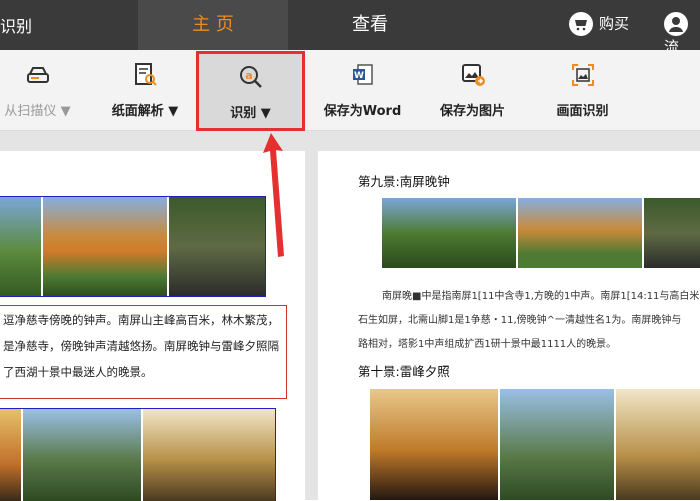 The height and width of the screenshot is (501, 700). Describe the element at coordinates (209, 455) in the screenshot. I see `photo-pagoda-sunset` at that location.